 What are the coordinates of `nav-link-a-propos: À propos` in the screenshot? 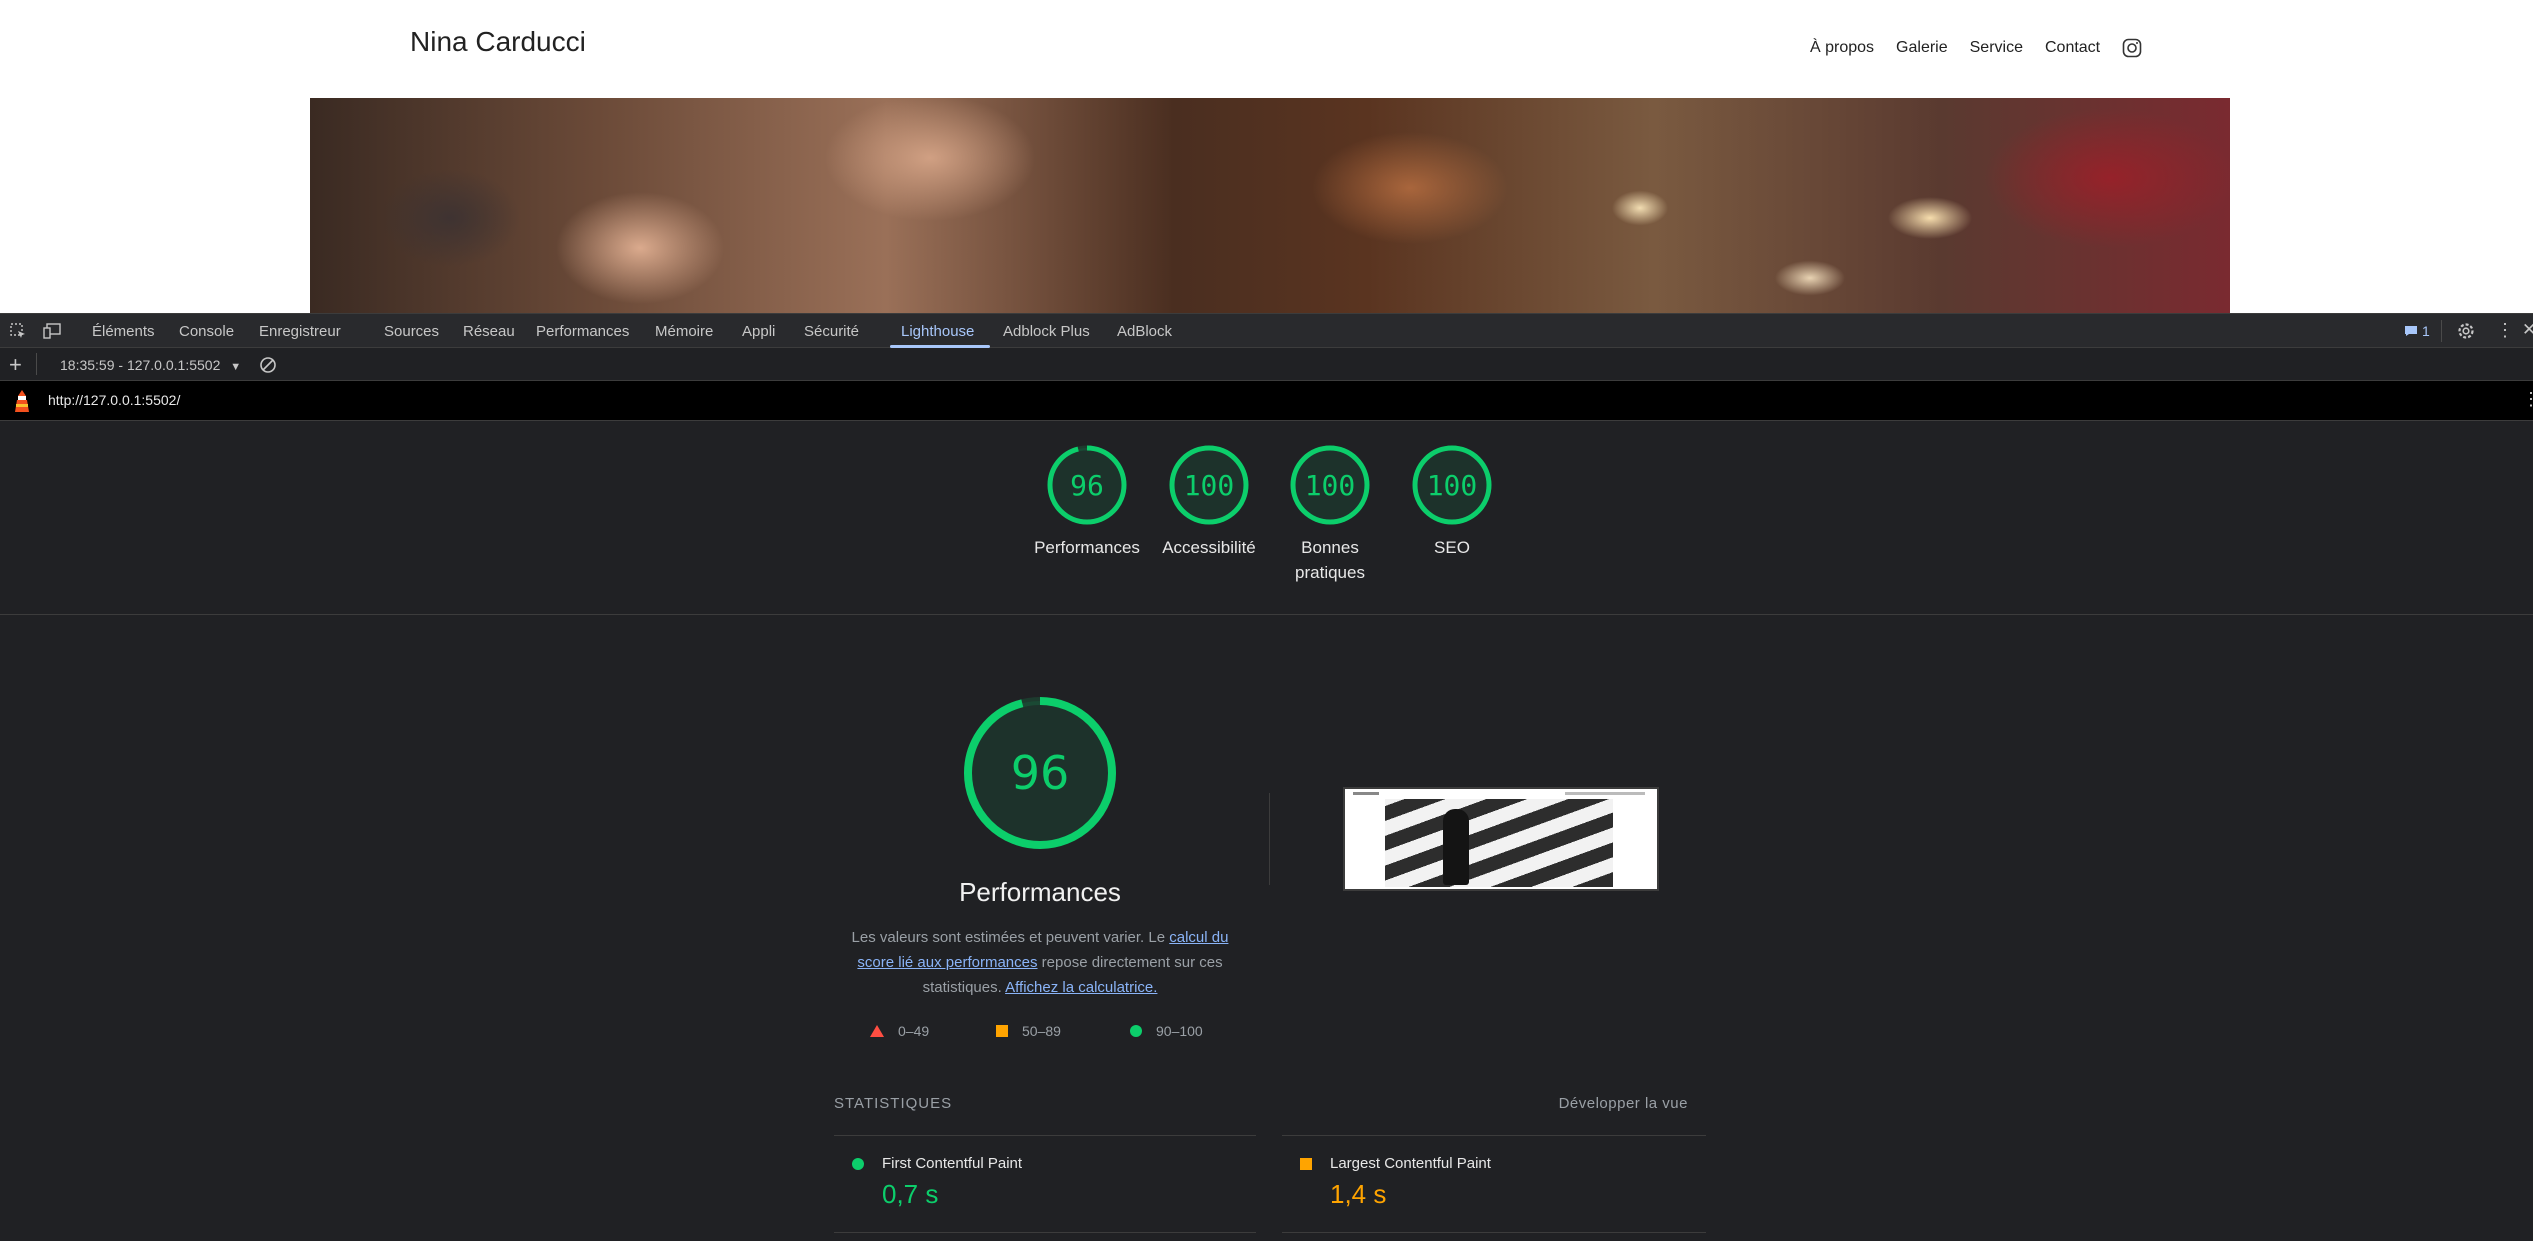 It's located at (1842, 48).